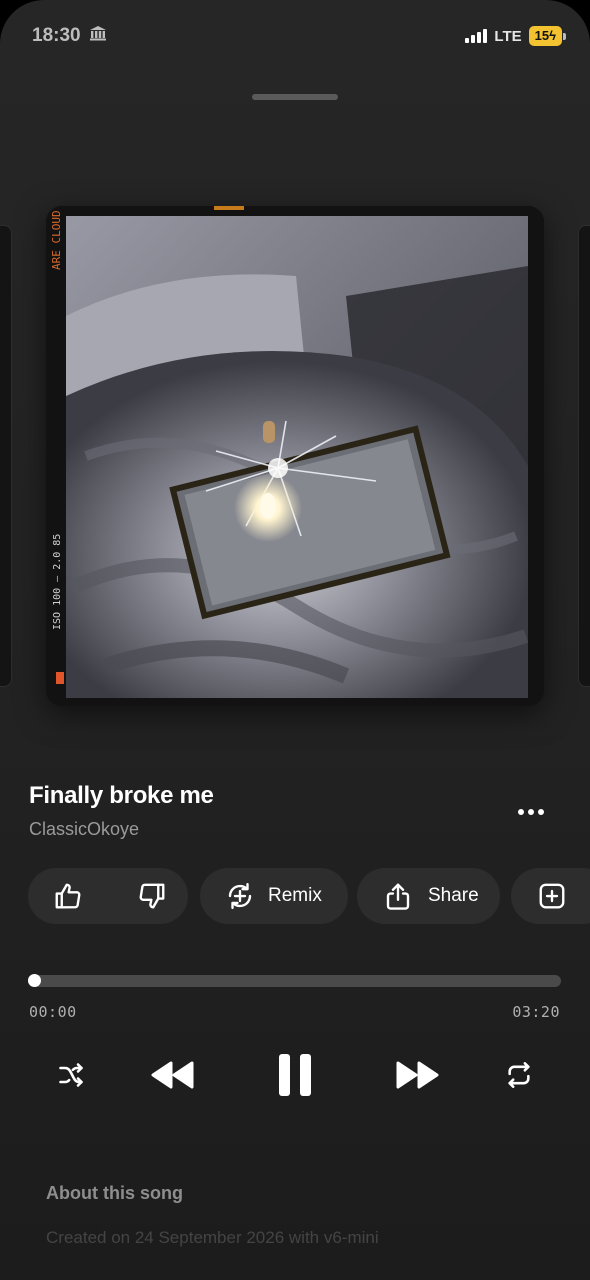 The width and height of the screenshot is (590, 1280). Describe the element at coordinates (121, 795) in the screenshot. I see `song-title: Finally broke me` at that location.